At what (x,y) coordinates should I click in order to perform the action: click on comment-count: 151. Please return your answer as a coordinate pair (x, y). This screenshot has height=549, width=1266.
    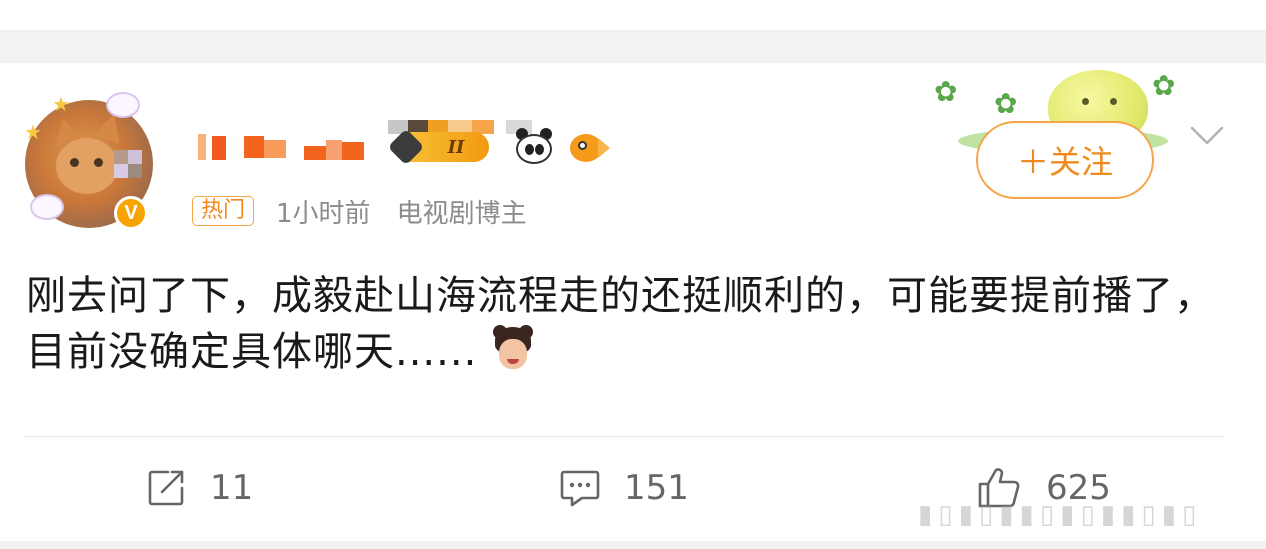
    Looking at the image, I should click on (656, 488).